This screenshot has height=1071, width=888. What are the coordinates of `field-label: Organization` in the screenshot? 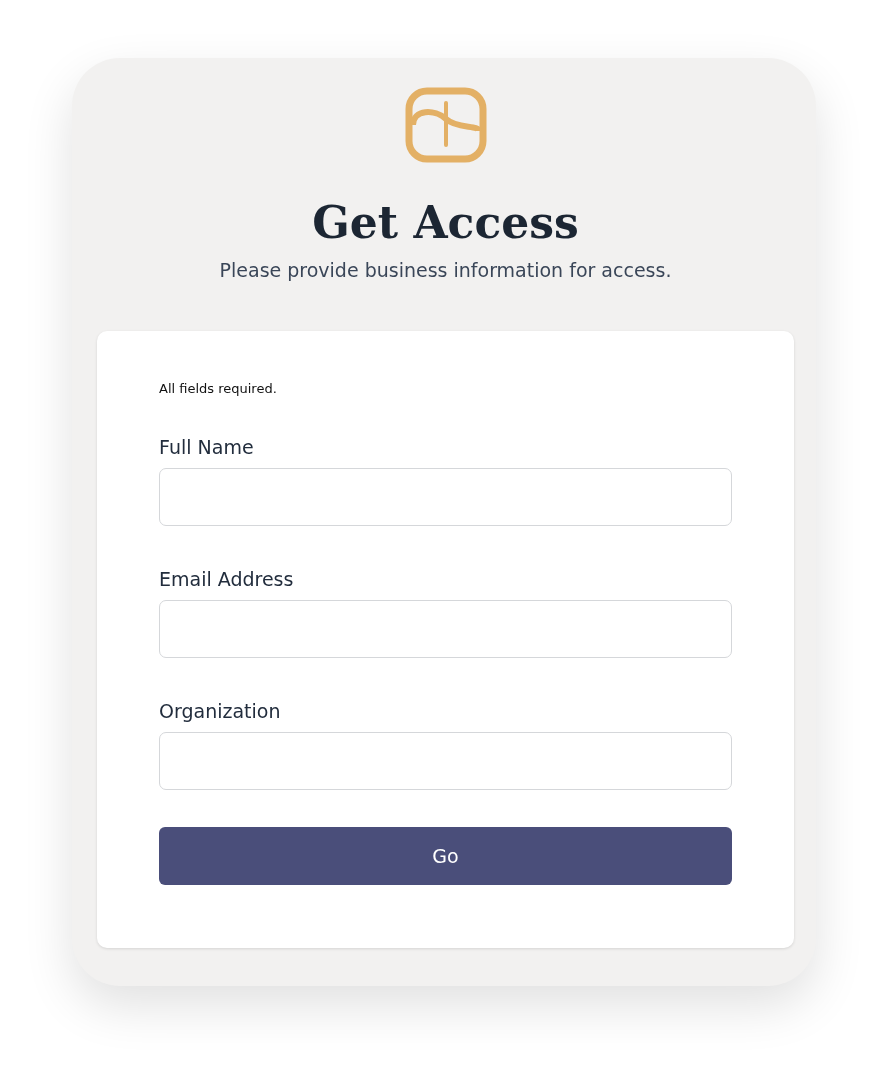 It's located at (220, 711).